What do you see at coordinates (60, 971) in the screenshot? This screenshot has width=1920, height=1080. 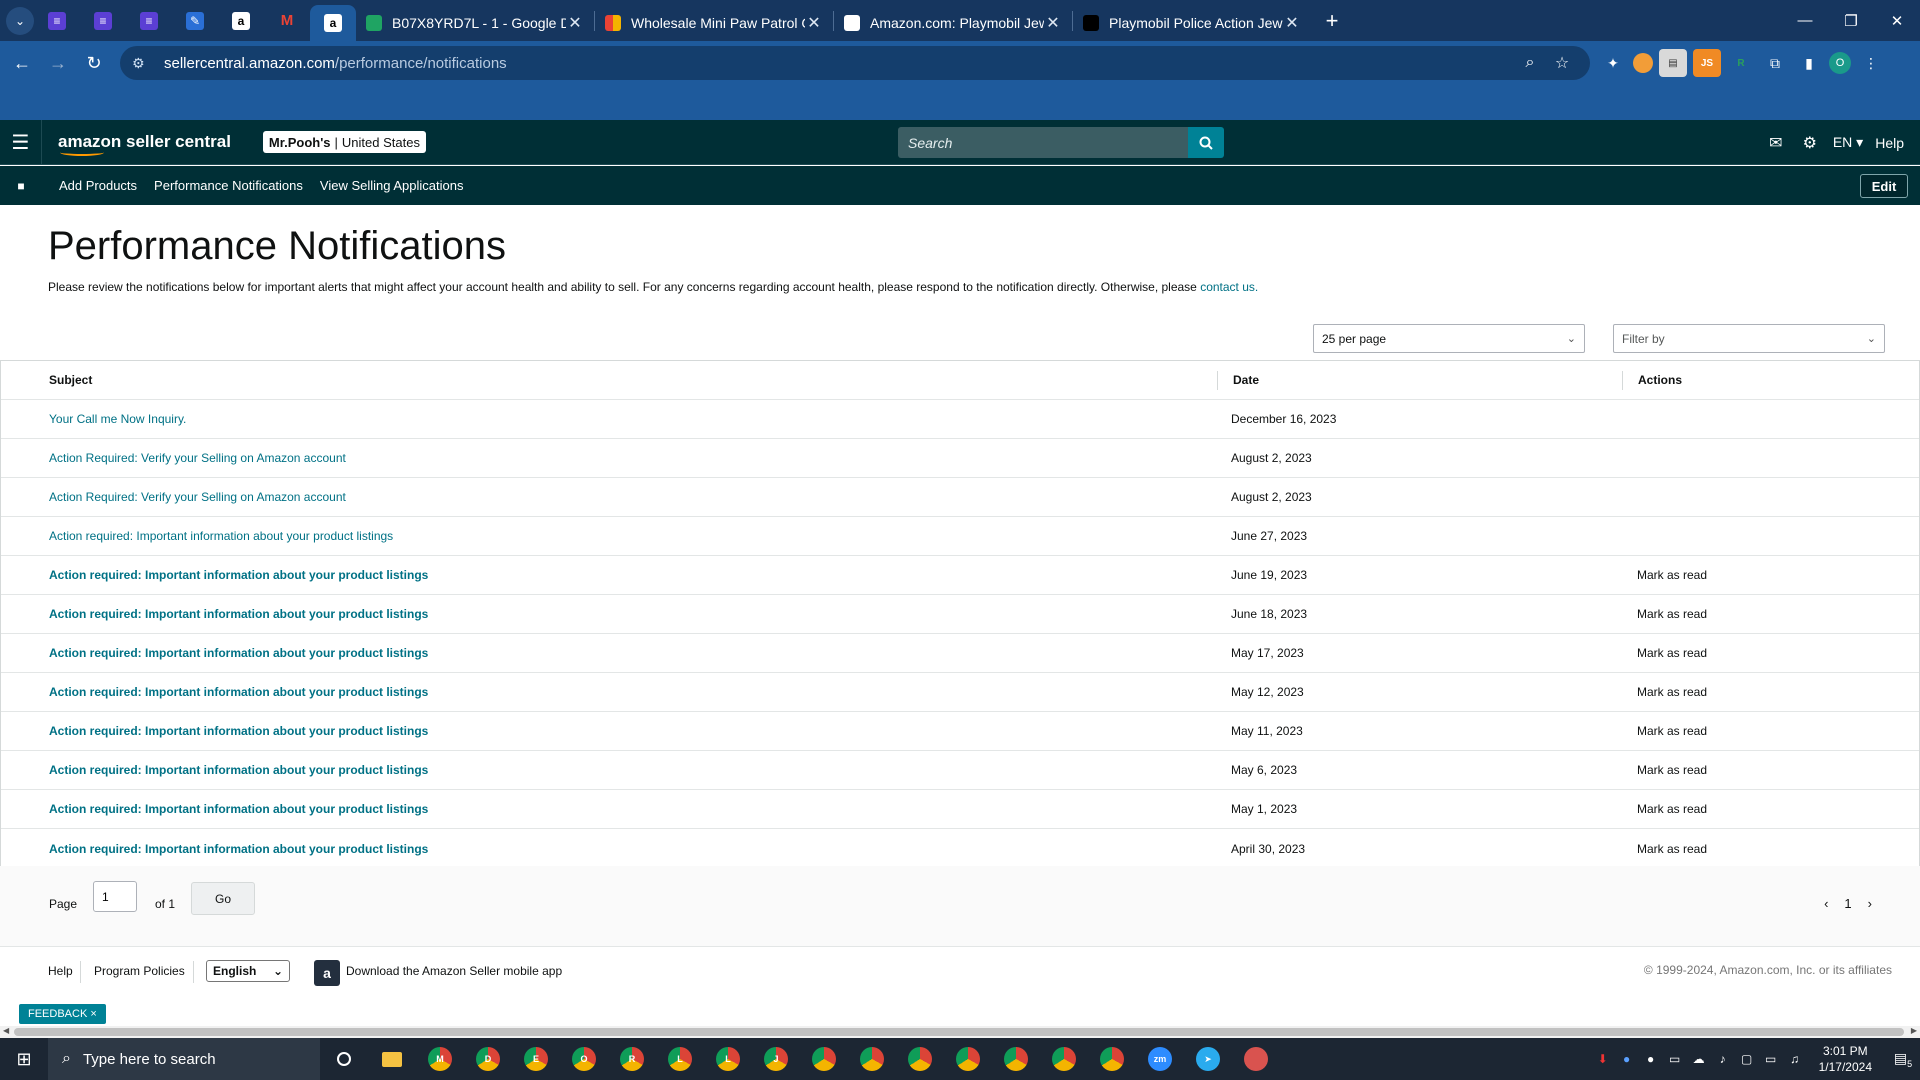 I see `footer-help-link: Help` at bounding box center [60, 971].